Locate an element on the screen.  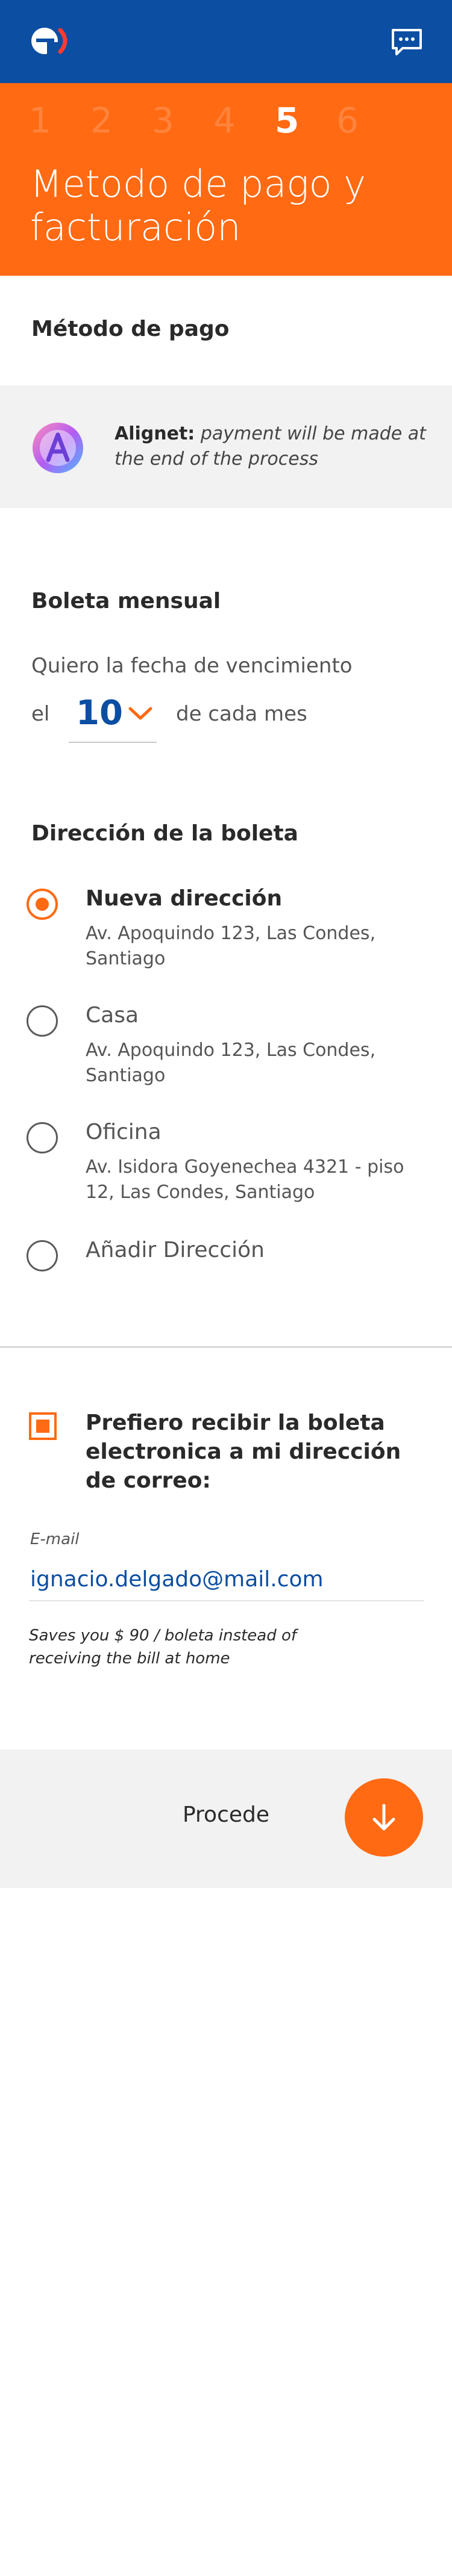
due-day-select: 10 is located at coordinates (113, 716).